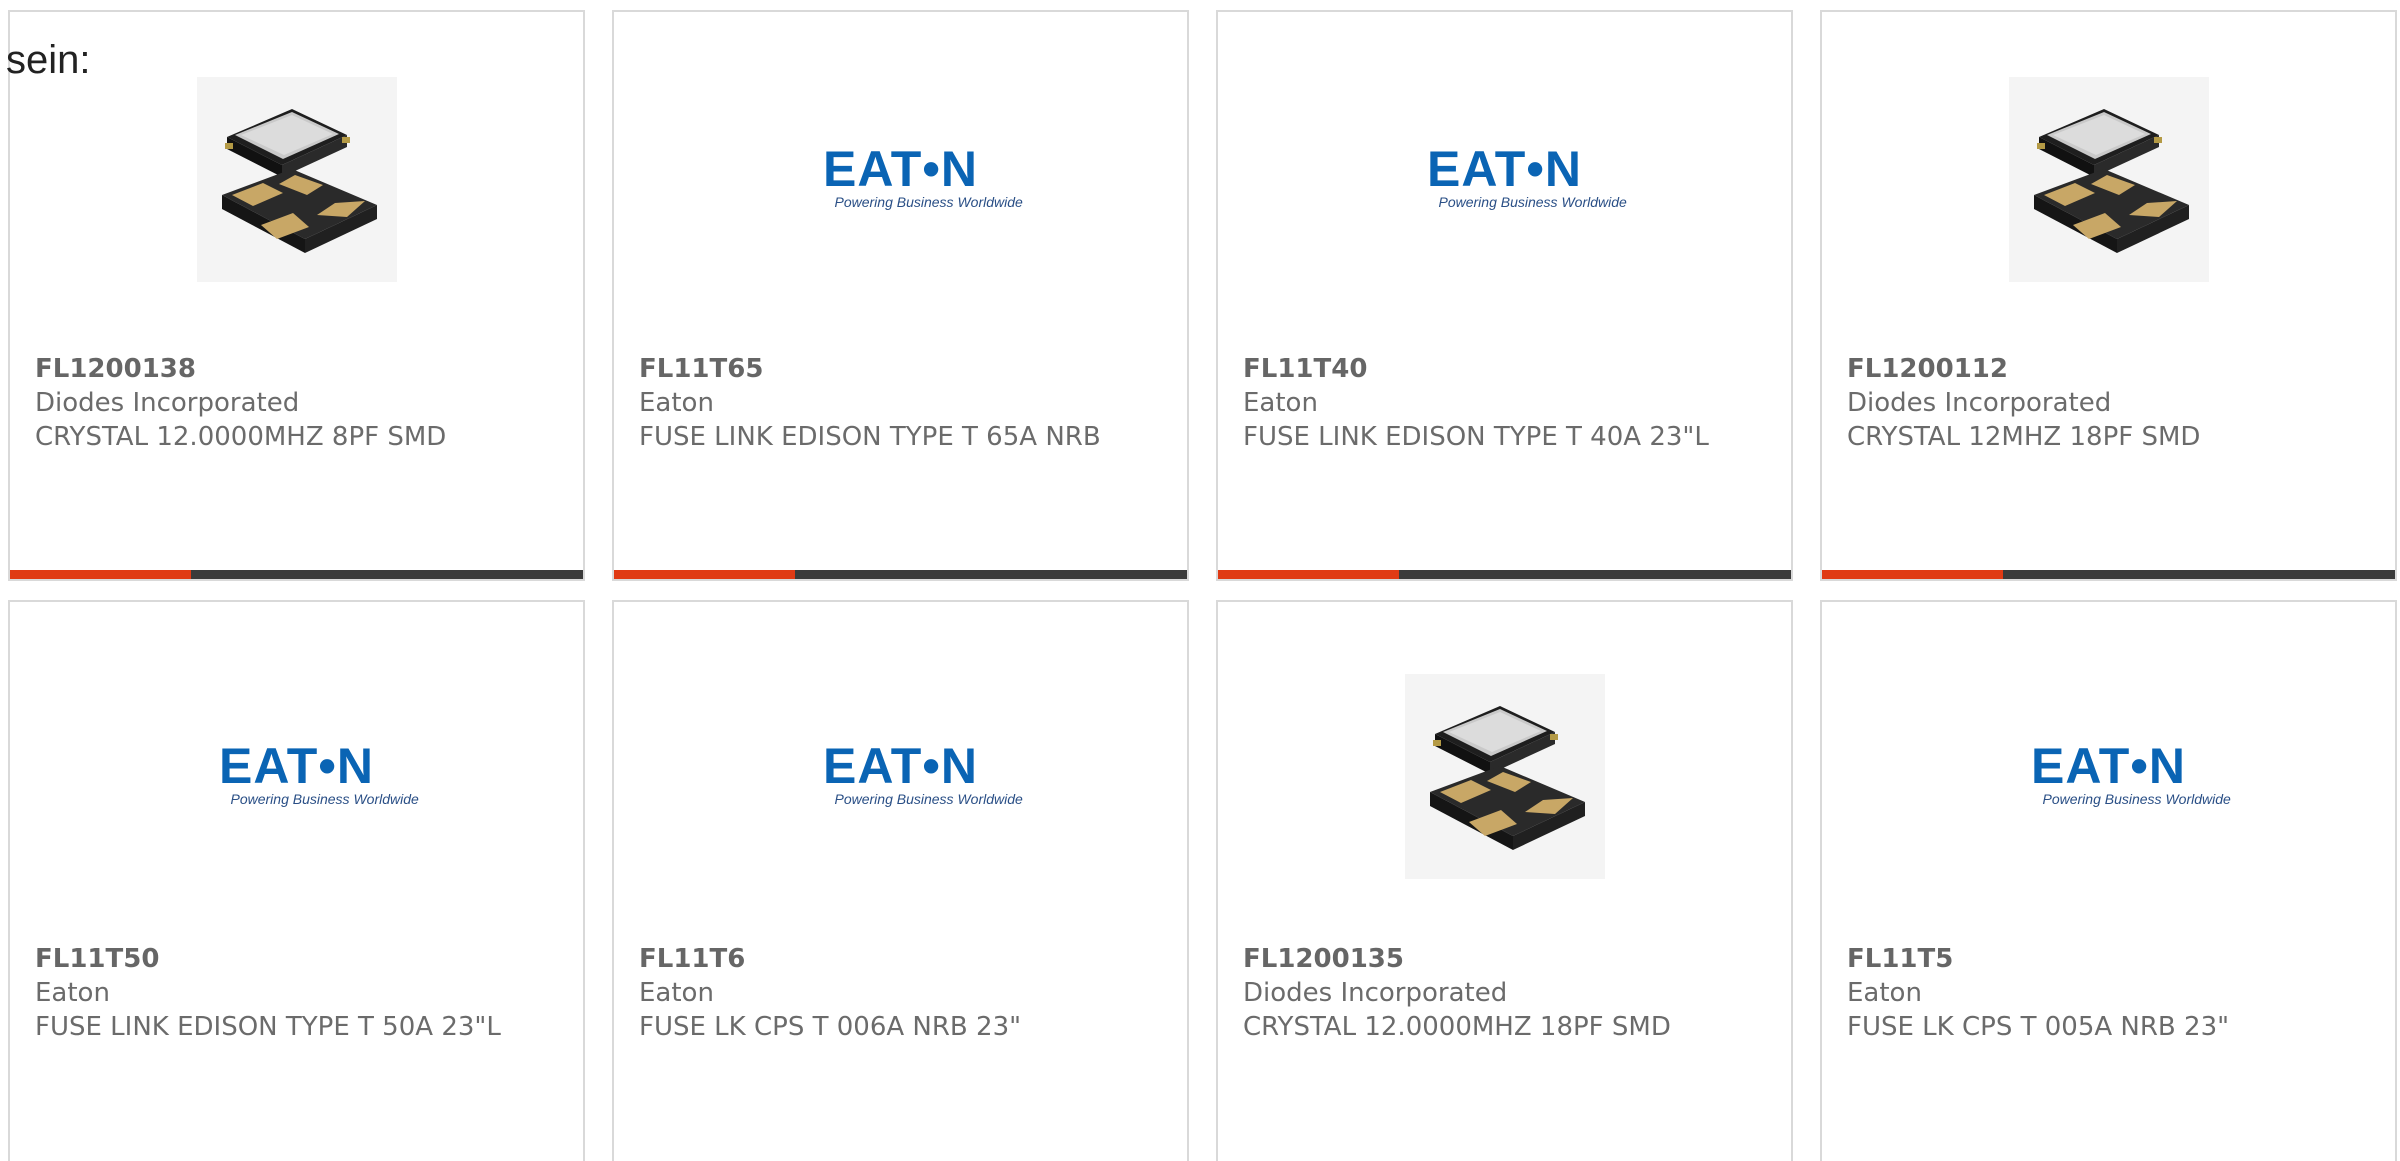  Describe the element at coordinates (2082, 369) in the screenshot. I see `part-number-link: FL1200112` at that location.